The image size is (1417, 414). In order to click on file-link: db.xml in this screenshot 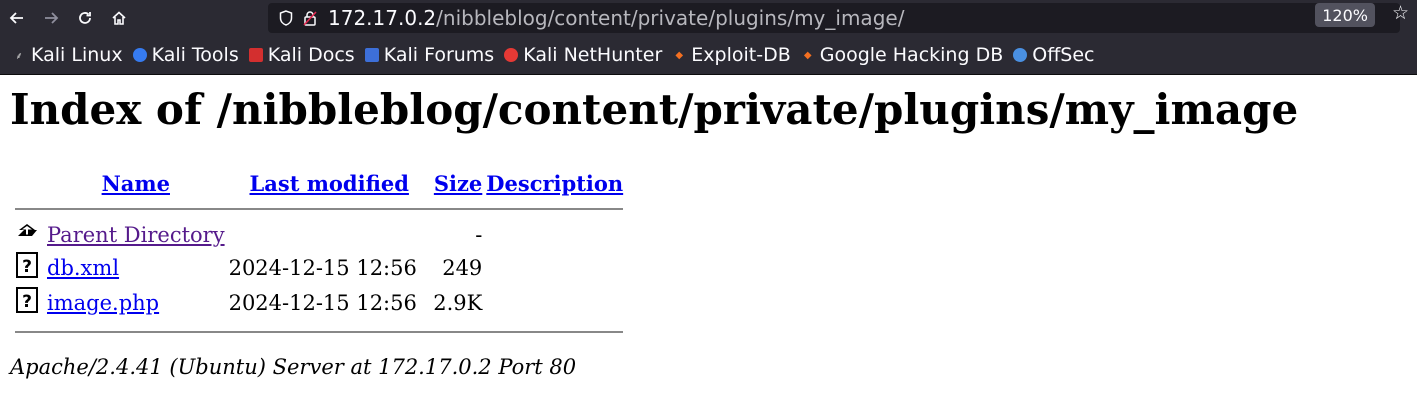, I will do `click(83, 268)`.